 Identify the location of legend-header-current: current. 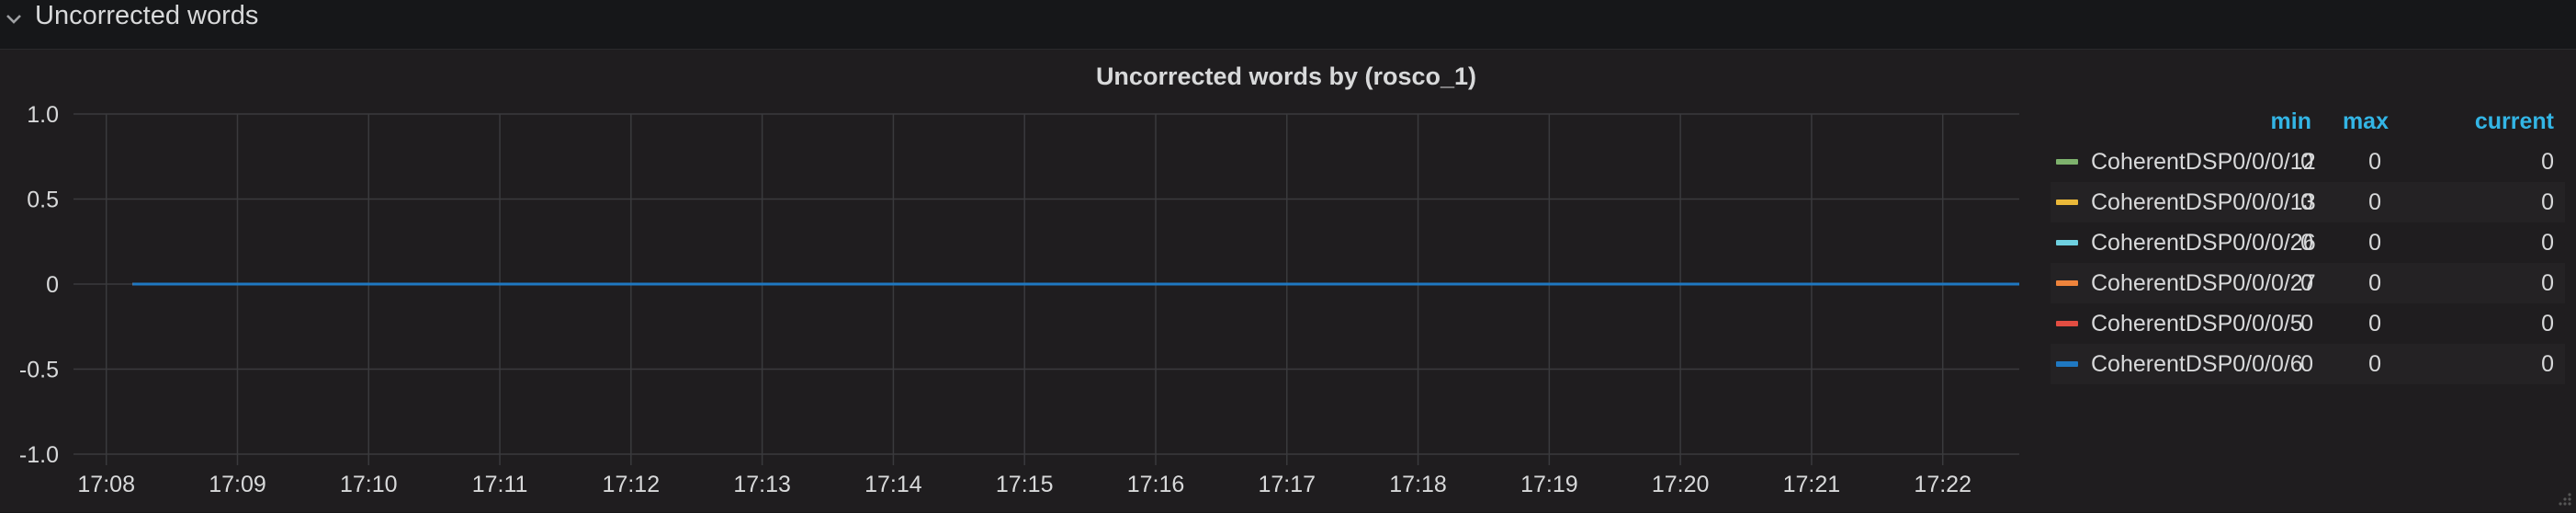
(2514, 121).